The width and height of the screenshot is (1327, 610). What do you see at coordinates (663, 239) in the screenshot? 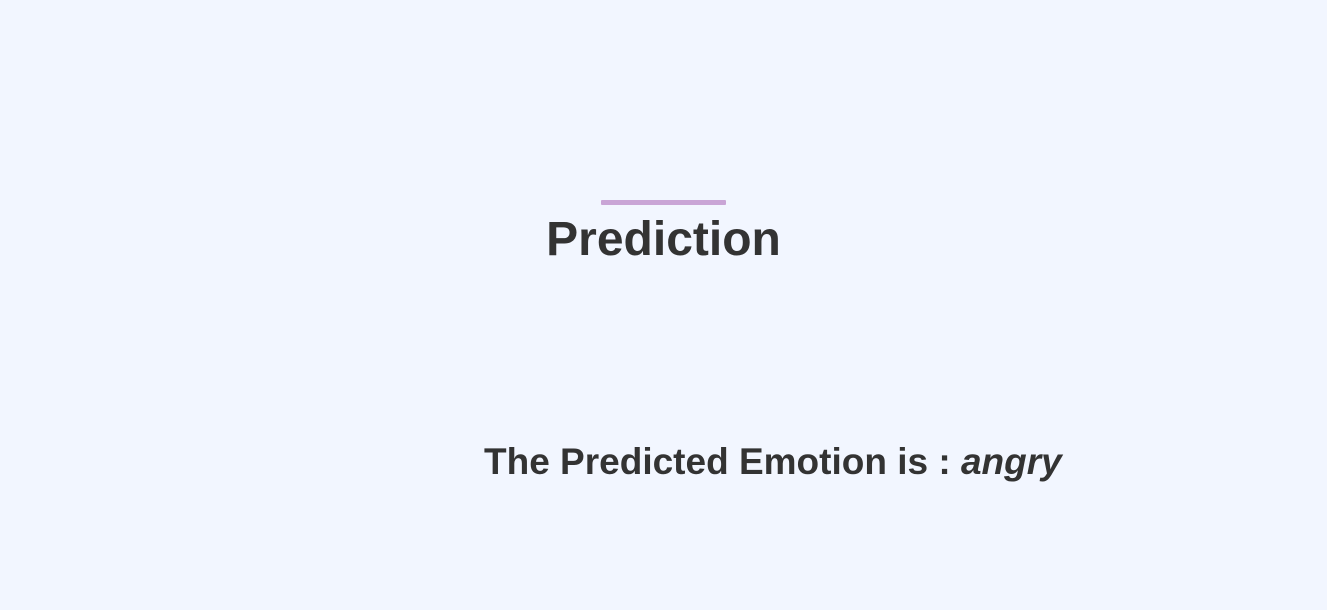
I see `page-title: Prediction` at bounding box center [663, 239].